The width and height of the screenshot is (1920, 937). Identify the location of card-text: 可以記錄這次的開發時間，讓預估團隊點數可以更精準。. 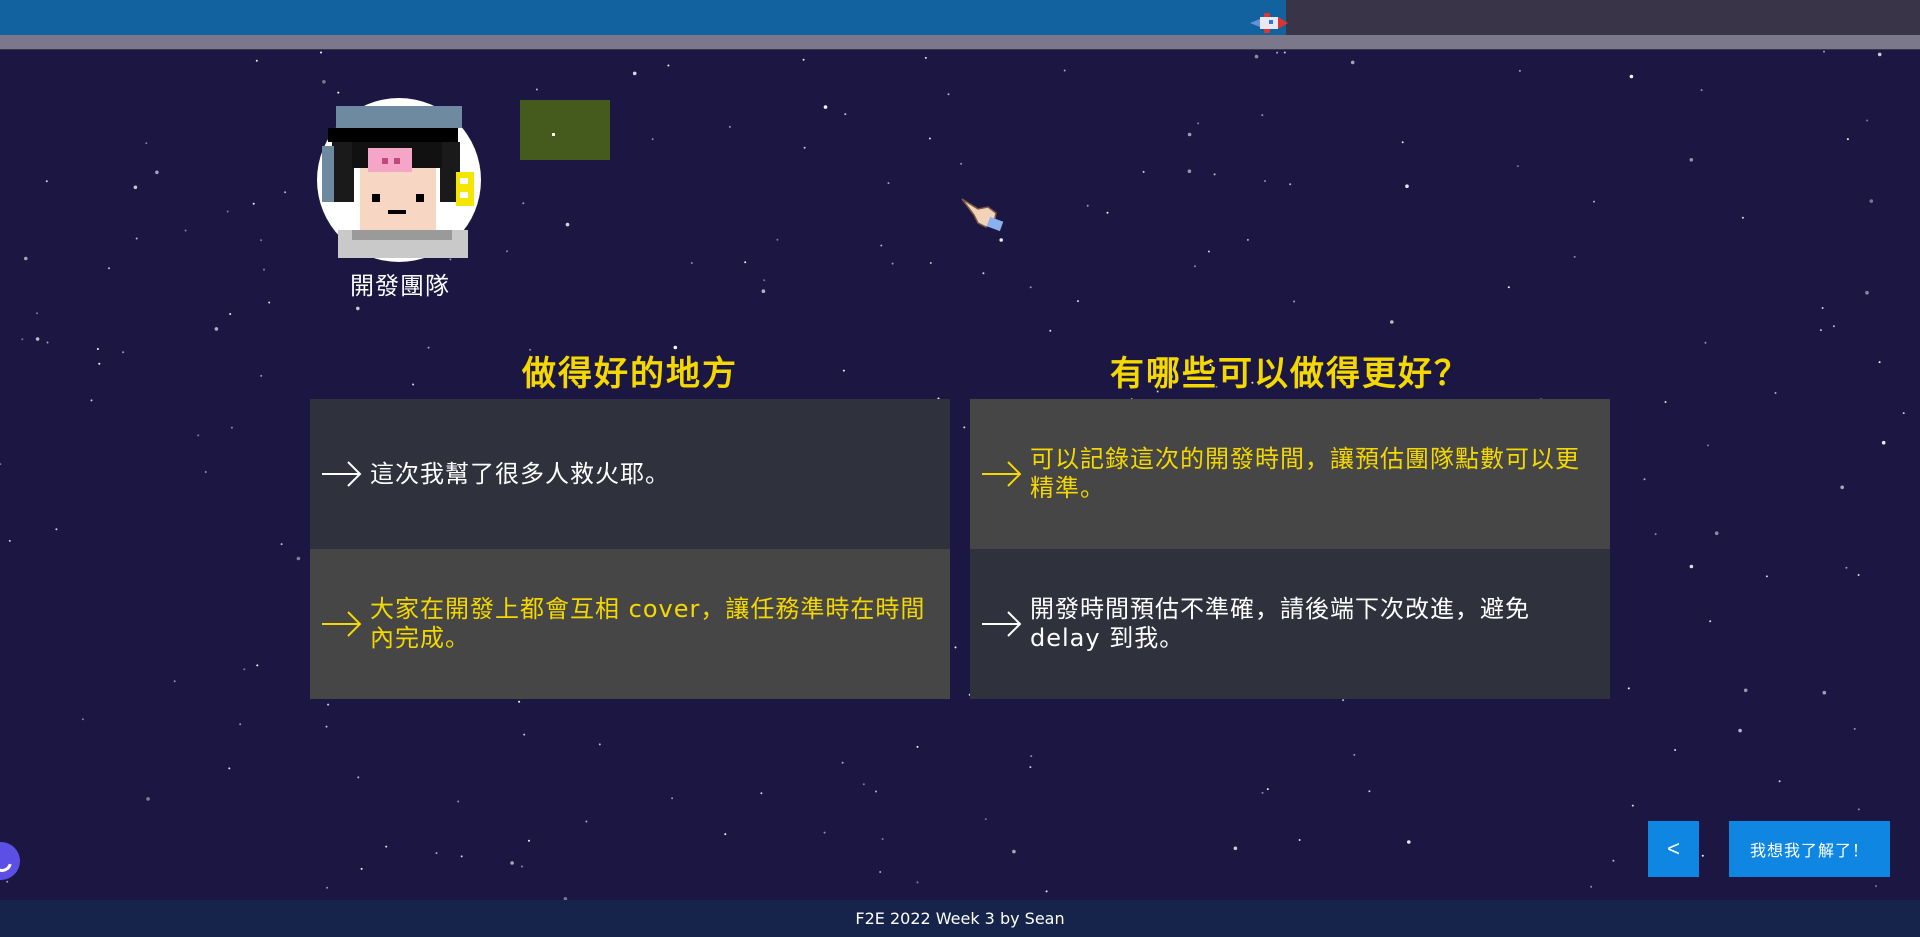
(1305, 473).